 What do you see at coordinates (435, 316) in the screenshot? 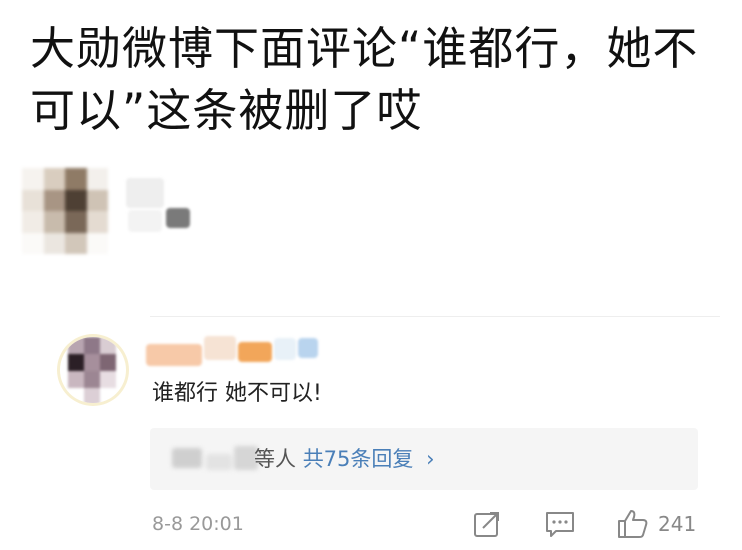
I see `divider` at bounding box center [435, 316].